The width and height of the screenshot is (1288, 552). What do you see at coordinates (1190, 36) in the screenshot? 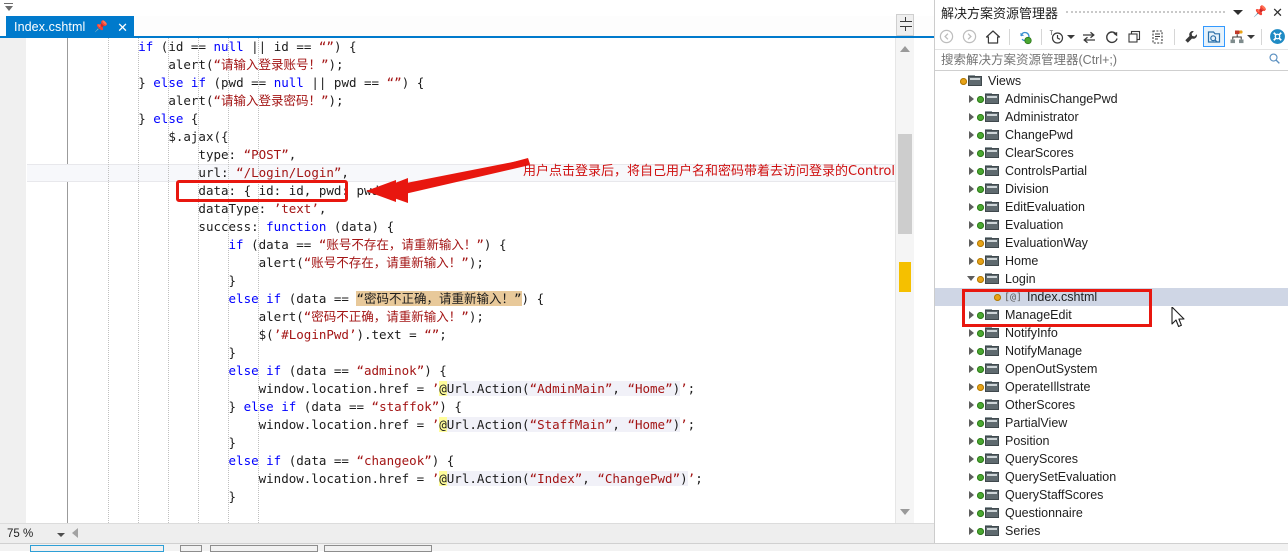
I see `properties-icon` at bounding box center [1190, 36].